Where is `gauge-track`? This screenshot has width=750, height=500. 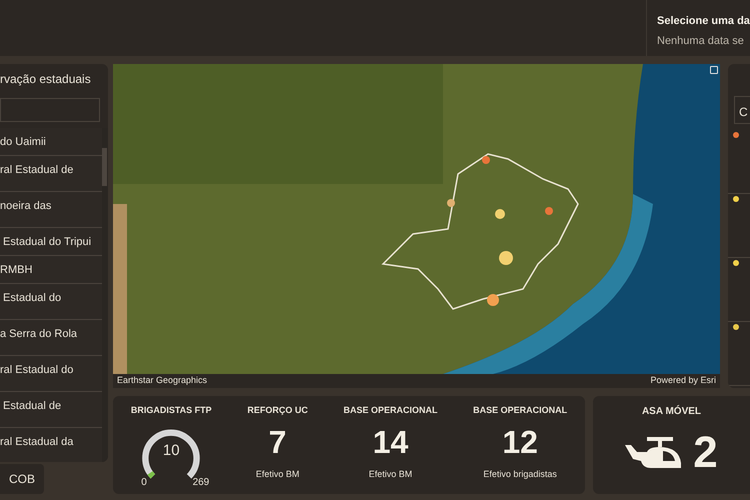
gauge-track is located at coordinates (171, 453).